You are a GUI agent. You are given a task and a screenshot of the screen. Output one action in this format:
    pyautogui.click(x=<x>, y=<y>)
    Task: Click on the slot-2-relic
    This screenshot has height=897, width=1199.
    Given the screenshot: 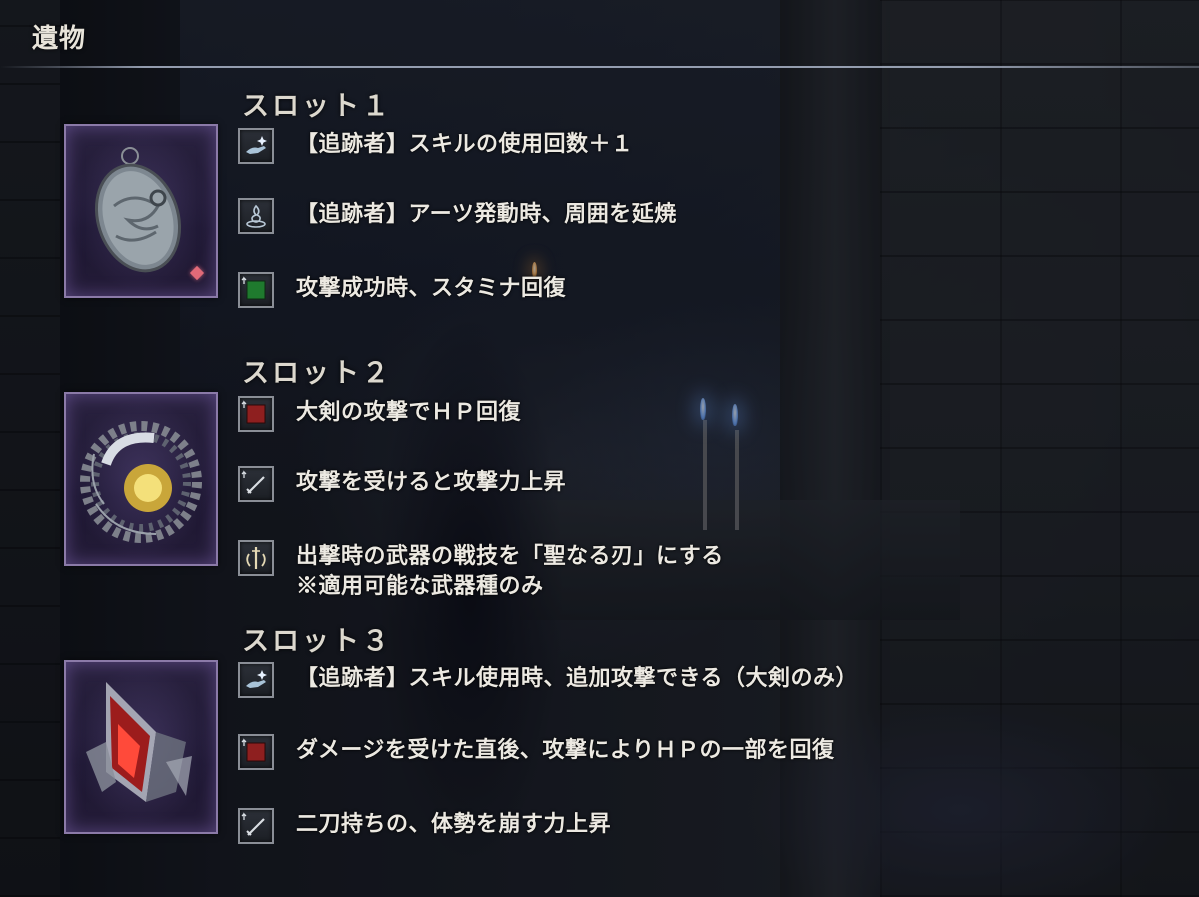 What is the action you would take?
    pyautogui.click(x=141, y=479)
    